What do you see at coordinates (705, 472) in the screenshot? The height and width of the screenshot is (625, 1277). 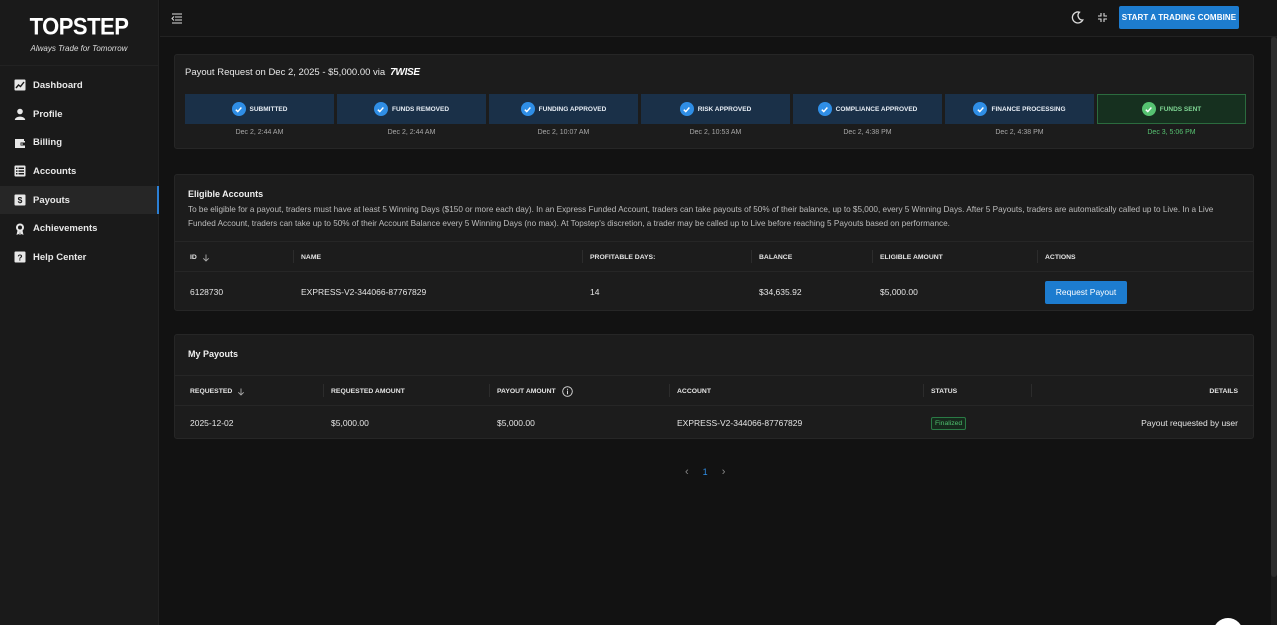 I see `page-number: 1` at bounding box center [705, 472].